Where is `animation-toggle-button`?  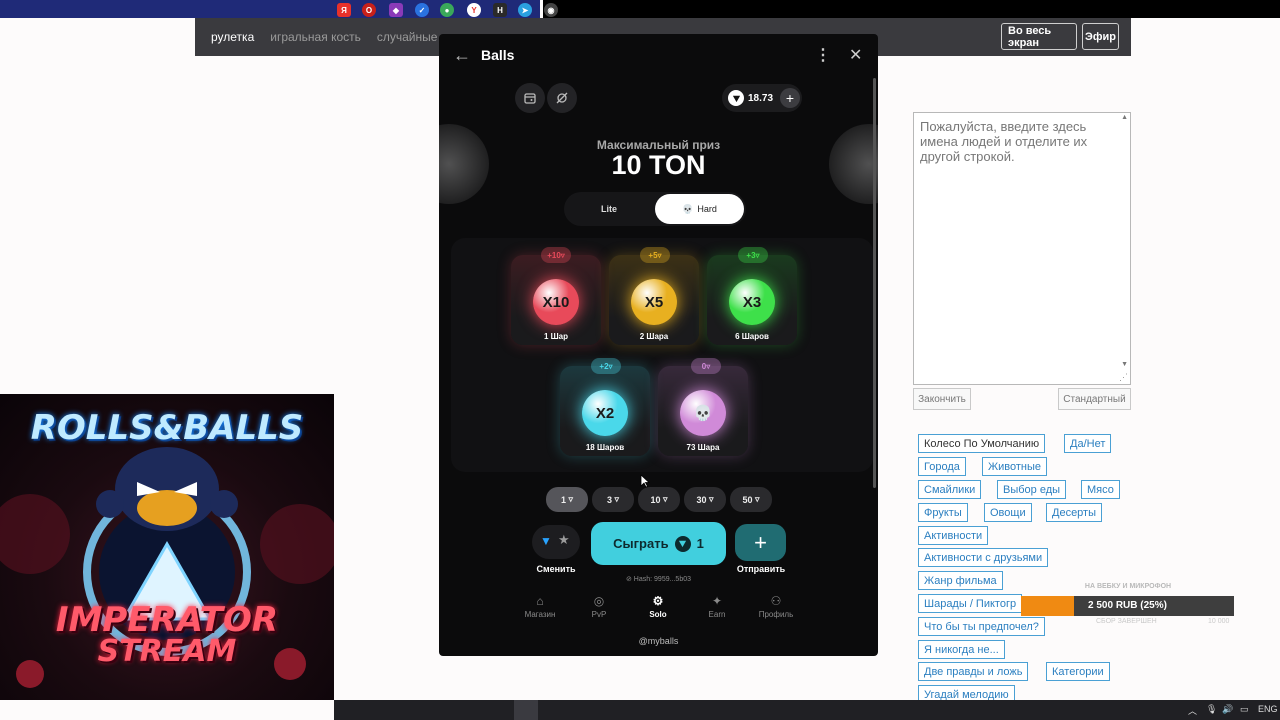
animation-toggle-button is located at coordinates (562, 98).